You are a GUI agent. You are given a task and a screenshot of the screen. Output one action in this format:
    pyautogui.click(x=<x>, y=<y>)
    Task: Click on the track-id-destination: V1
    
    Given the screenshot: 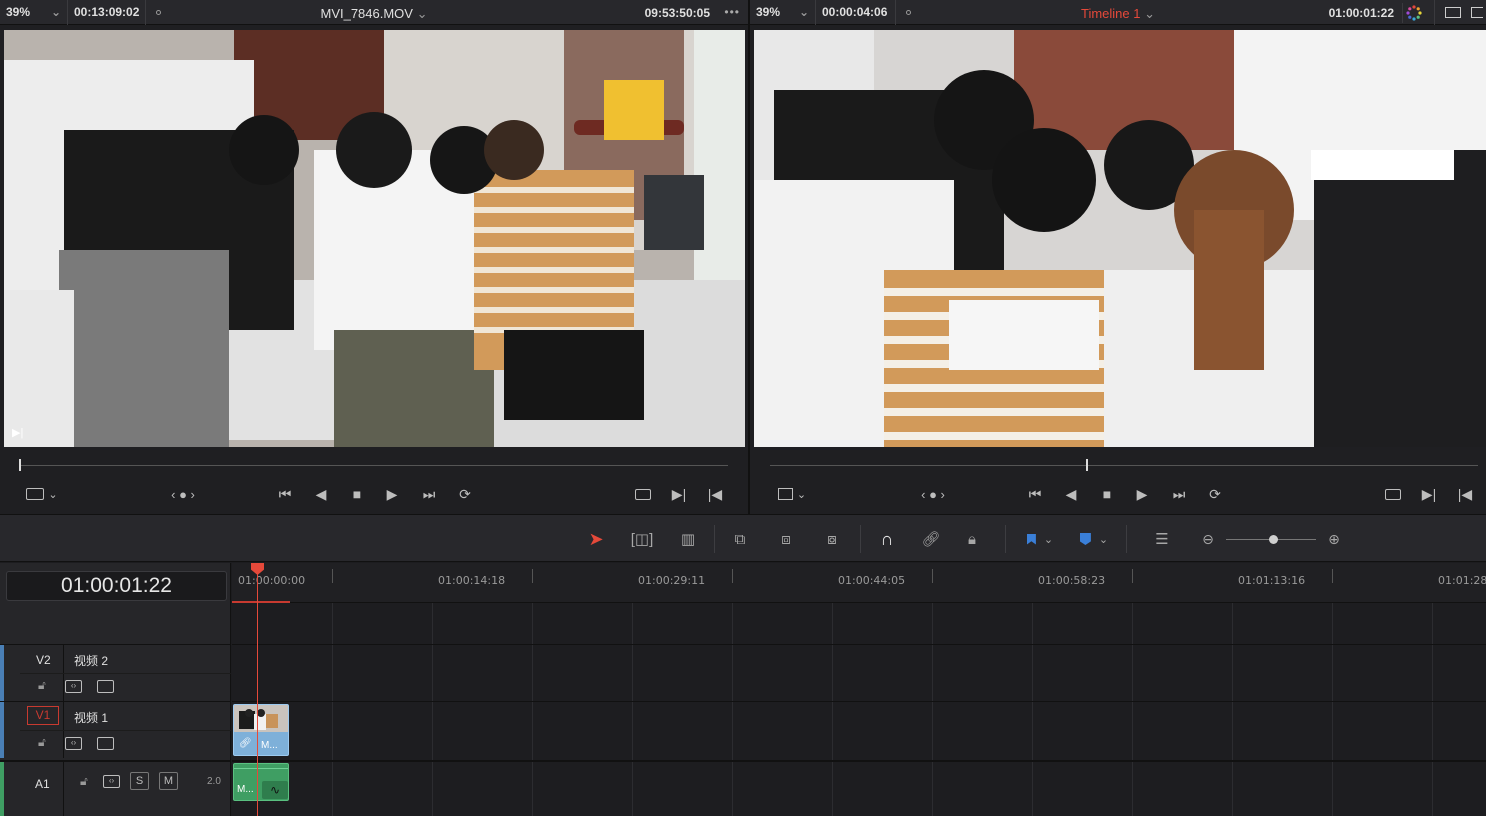 What is the action you would take?
    pyautogui.click(x=43, y=715)
    